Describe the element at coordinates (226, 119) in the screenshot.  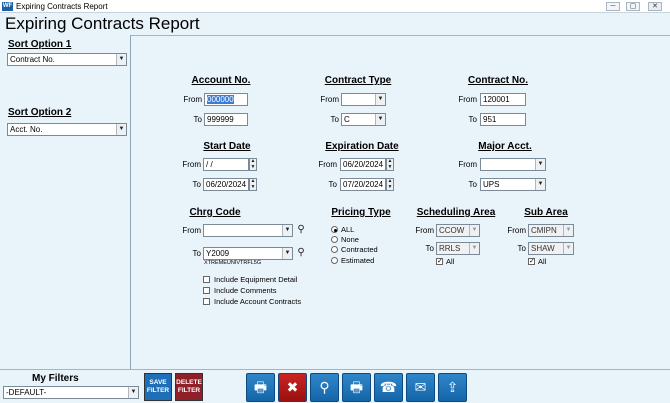
I see `account-to-input: 999999` at that location.